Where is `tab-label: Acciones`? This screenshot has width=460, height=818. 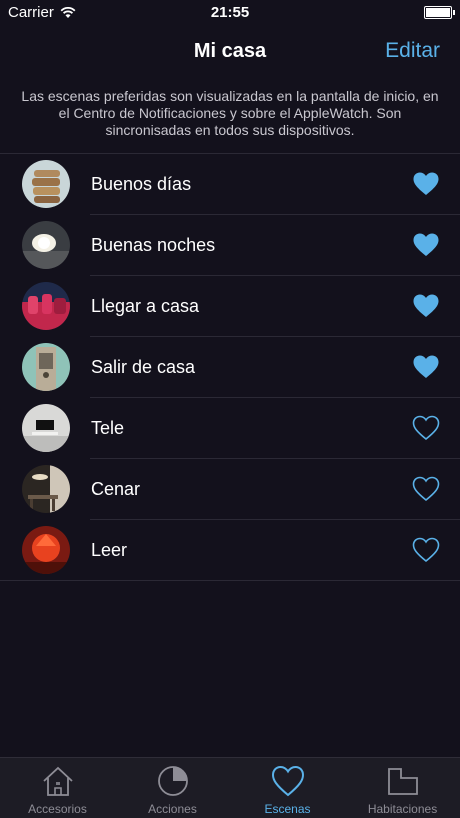
tab-label: Acciones is located at coordinates (172, 809).